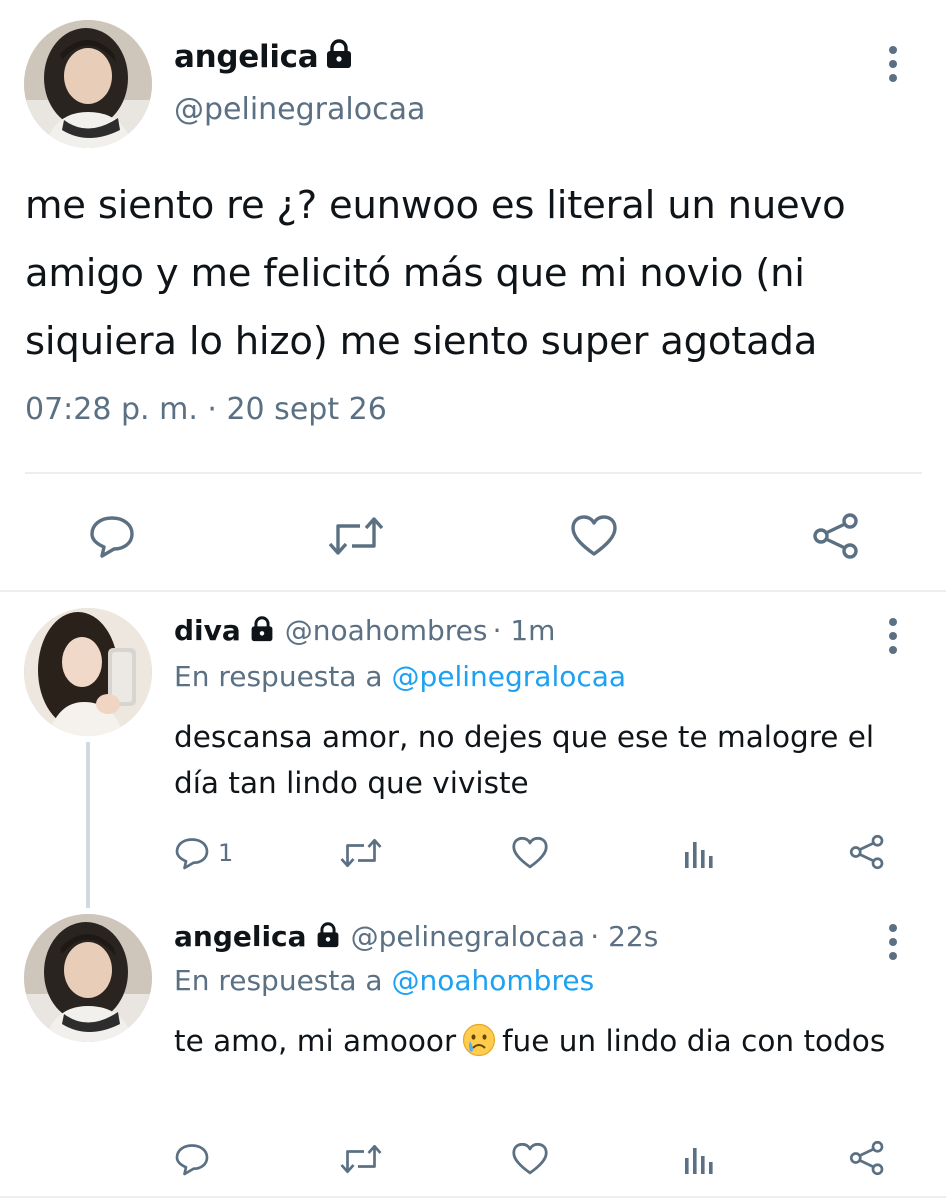 The width and height of the screenshot is (946, 1200). What do you see at coordinates (479, 1046) in the screenshot?
I see `crying-face-emoji` at bounding box center [479, 1046].